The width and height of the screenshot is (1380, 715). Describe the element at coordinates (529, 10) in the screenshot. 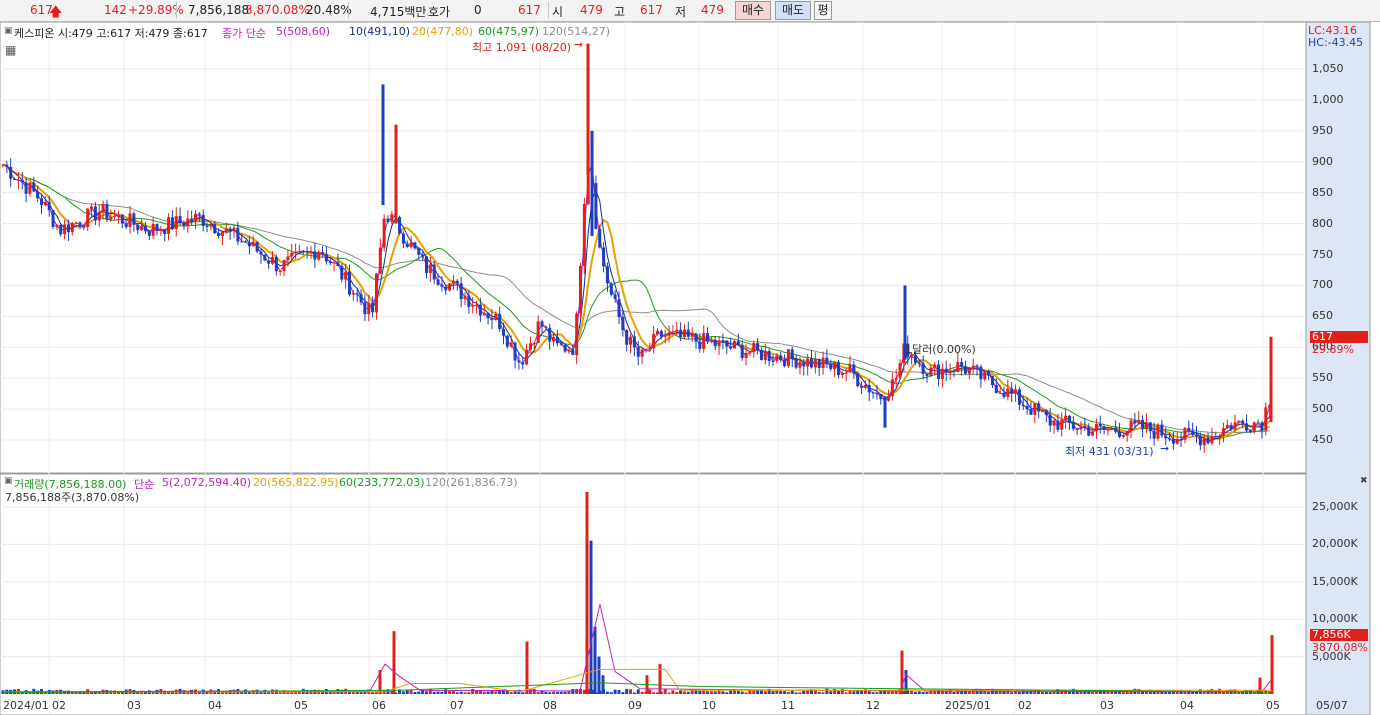

I see `quote-price: 617` at that location.